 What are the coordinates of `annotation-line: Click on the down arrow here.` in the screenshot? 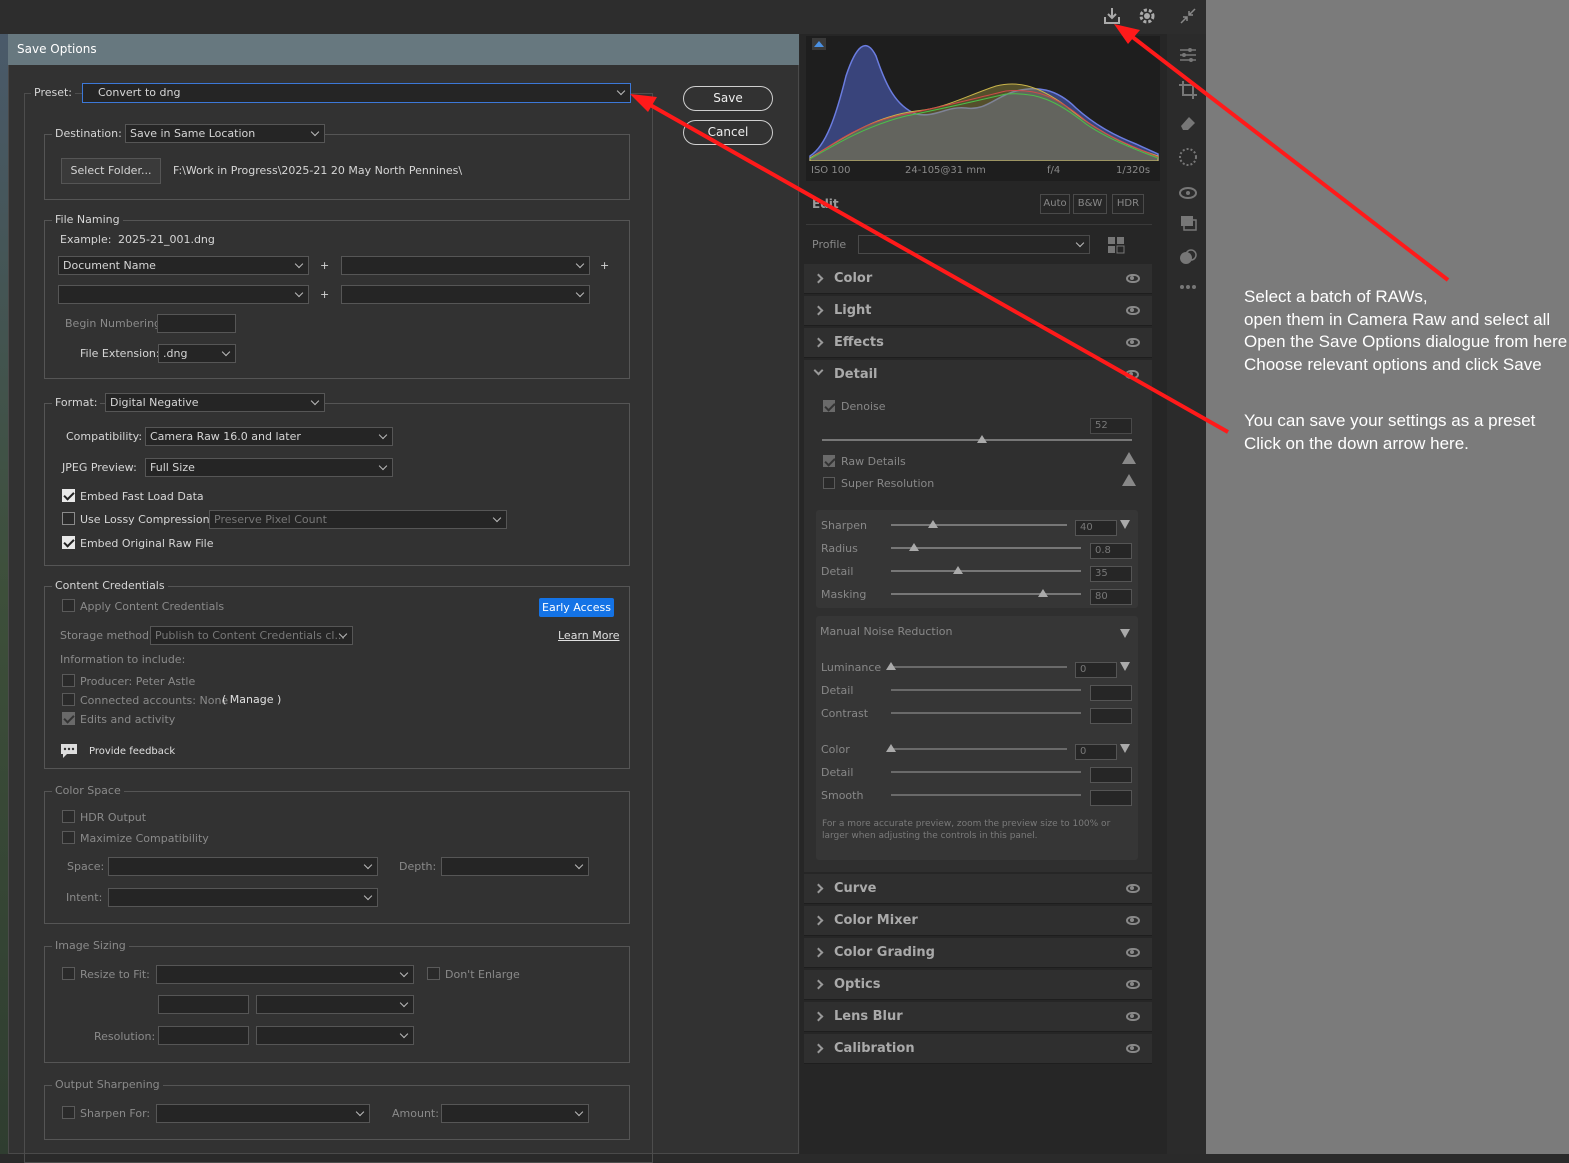 It's located at (1356, 443).